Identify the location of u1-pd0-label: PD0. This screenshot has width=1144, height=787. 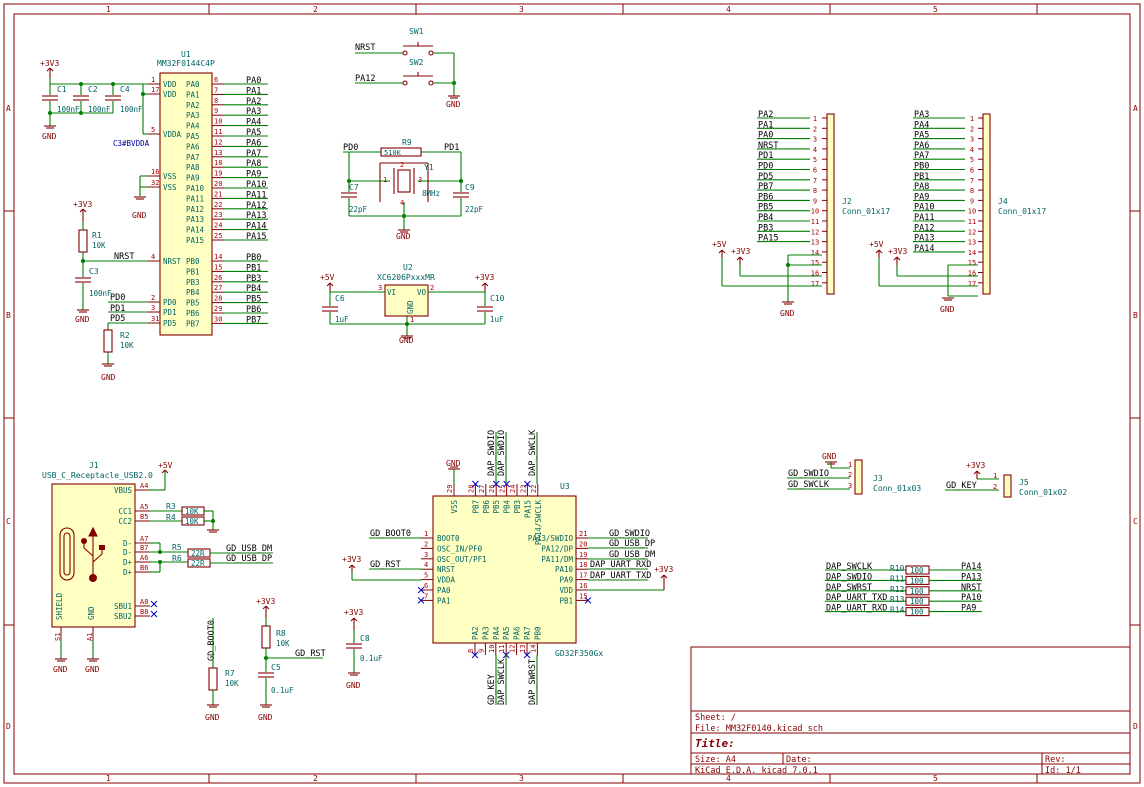
(117, 298).